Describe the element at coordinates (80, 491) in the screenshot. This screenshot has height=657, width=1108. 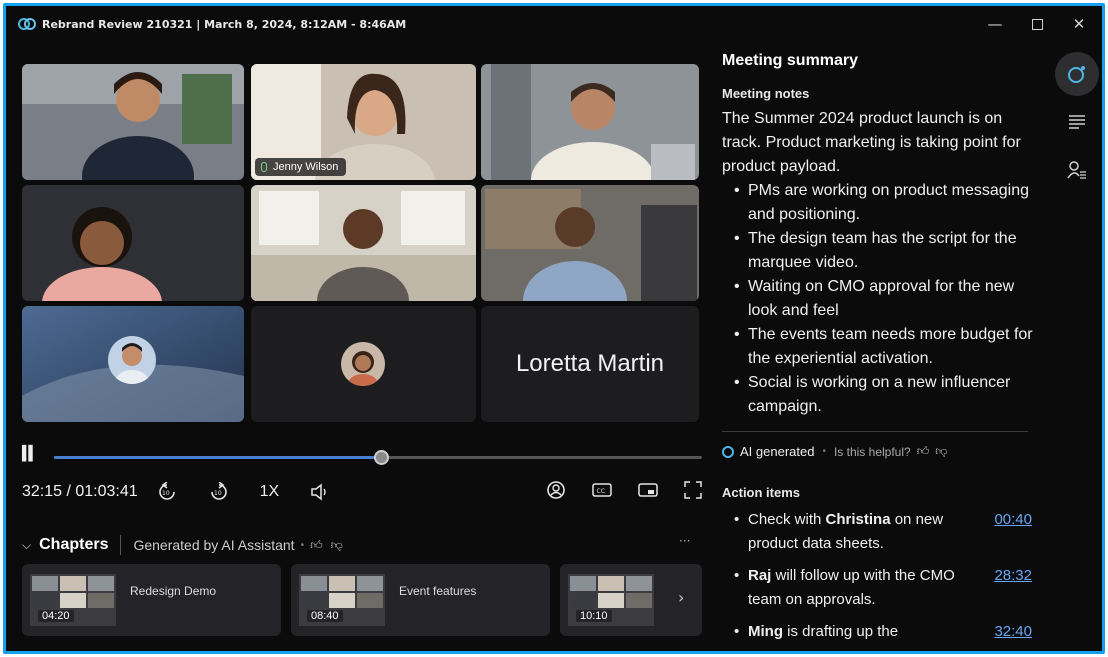
I see `timecode: 32:15 / 01:03:41` at that location.